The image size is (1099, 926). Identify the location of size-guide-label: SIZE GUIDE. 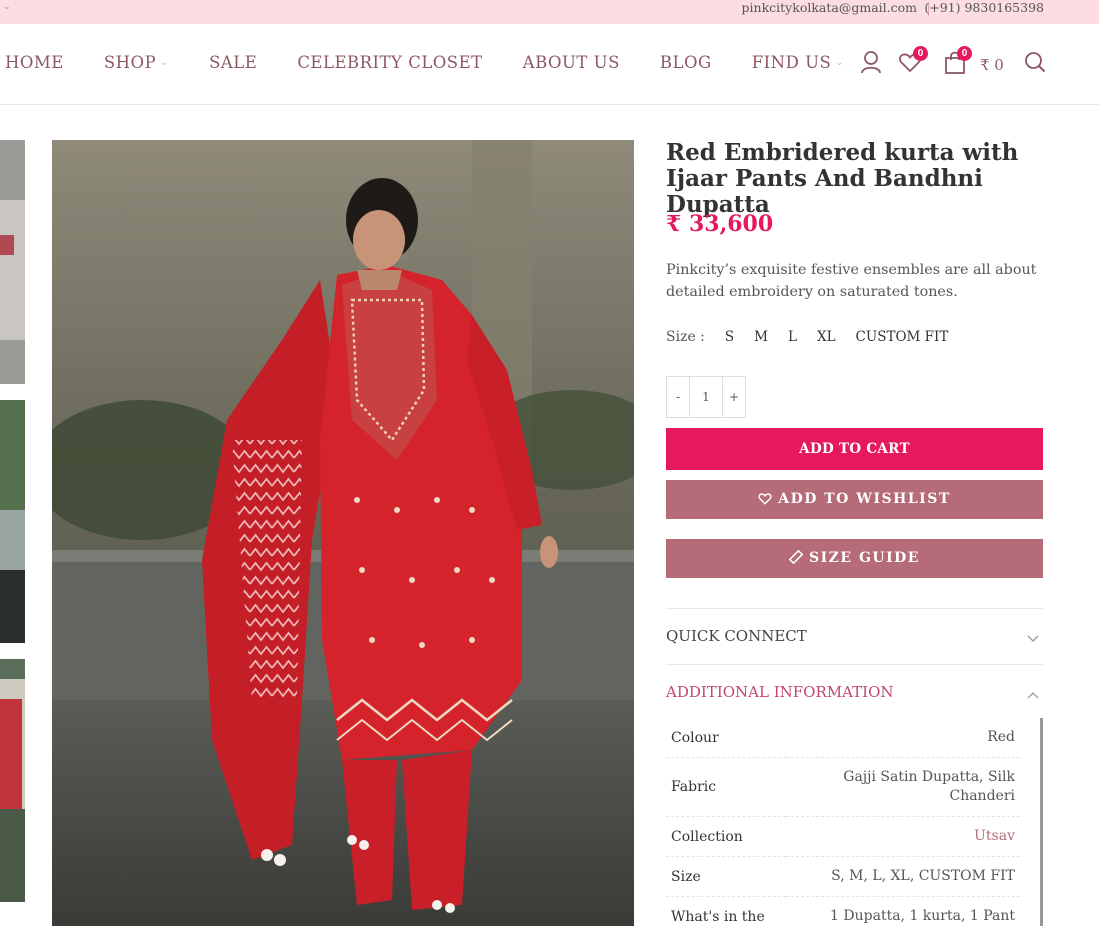
(864, 558).